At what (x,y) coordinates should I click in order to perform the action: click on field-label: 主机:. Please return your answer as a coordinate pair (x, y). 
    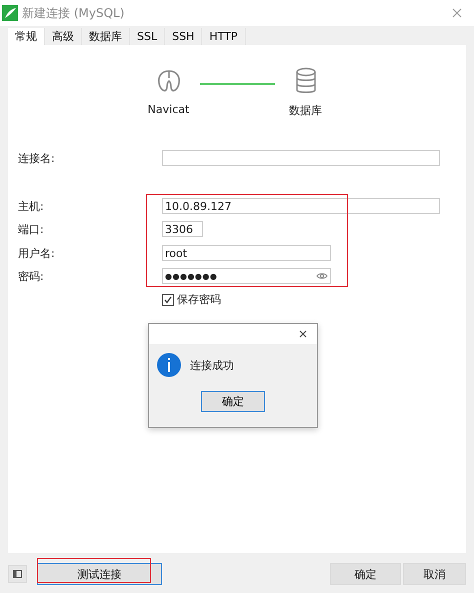
    Looking at the image, I should click on (31, 206).